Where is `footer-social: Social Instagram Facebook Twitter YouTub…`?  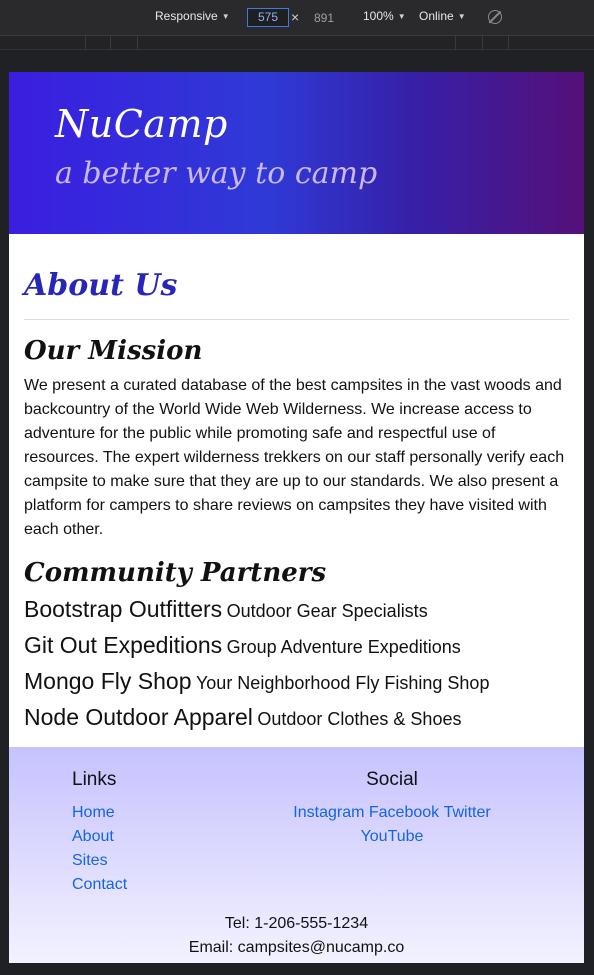
footer-social: Social Instagram Facebook Twitter YouTub… is located at coordinates (392, 809).